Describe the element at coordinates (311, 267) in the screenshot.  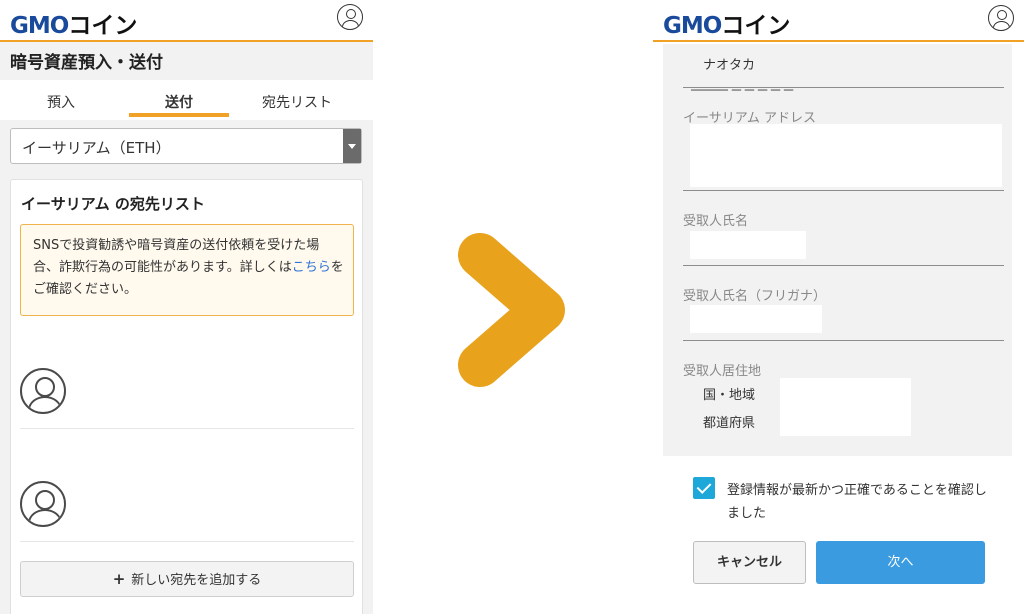
I see `warning-details-link: こちら` at that location.